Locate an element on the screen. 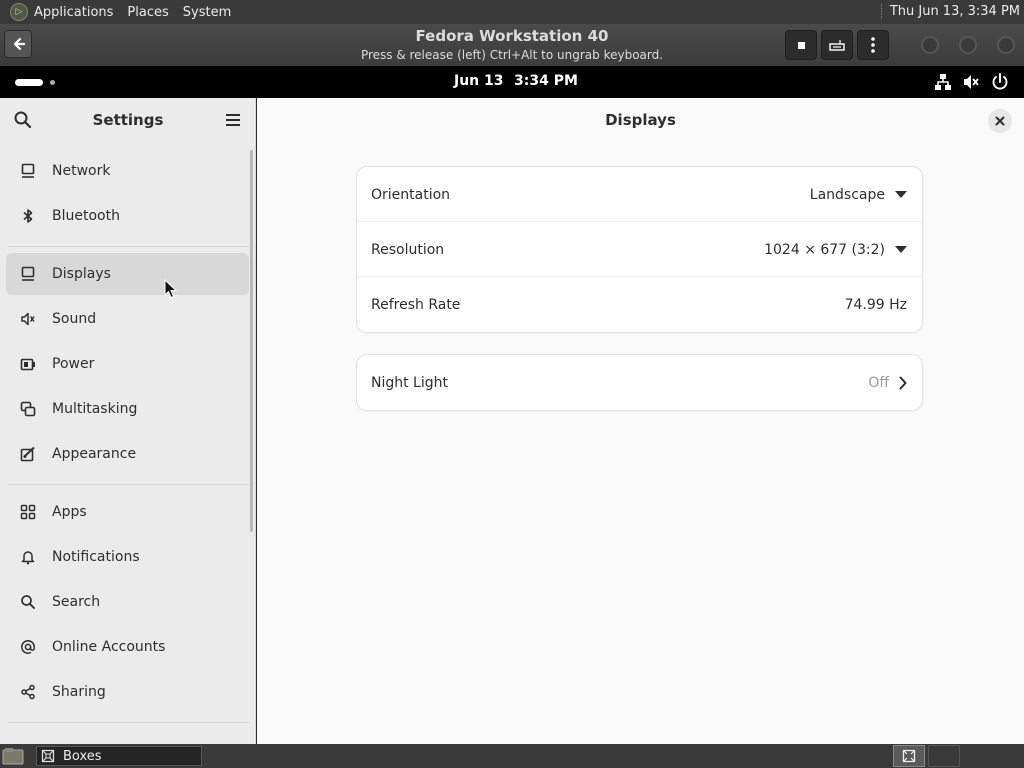  guest-time: 3:34 PM is located at coordinates (546, 81).